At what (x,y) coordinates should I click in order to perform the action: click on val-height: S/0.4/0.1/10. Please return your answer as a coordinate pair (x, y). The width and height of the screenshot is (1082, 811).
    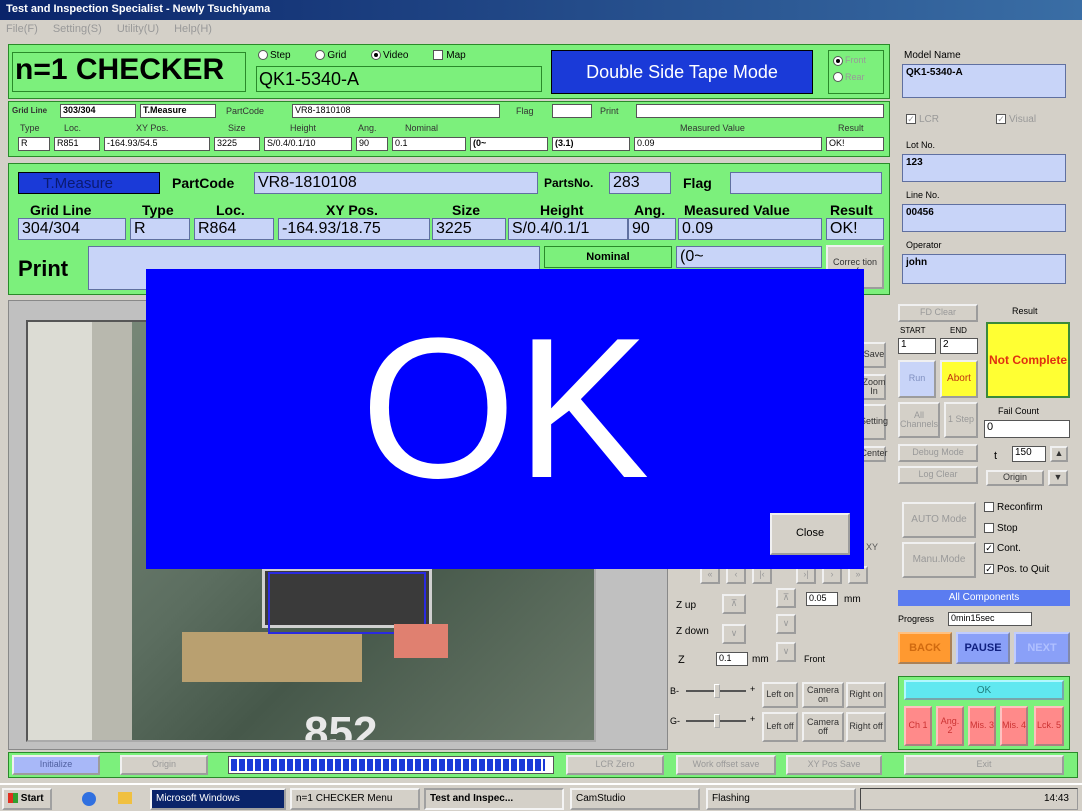
    Looking at the image, I should click on (308, 144).